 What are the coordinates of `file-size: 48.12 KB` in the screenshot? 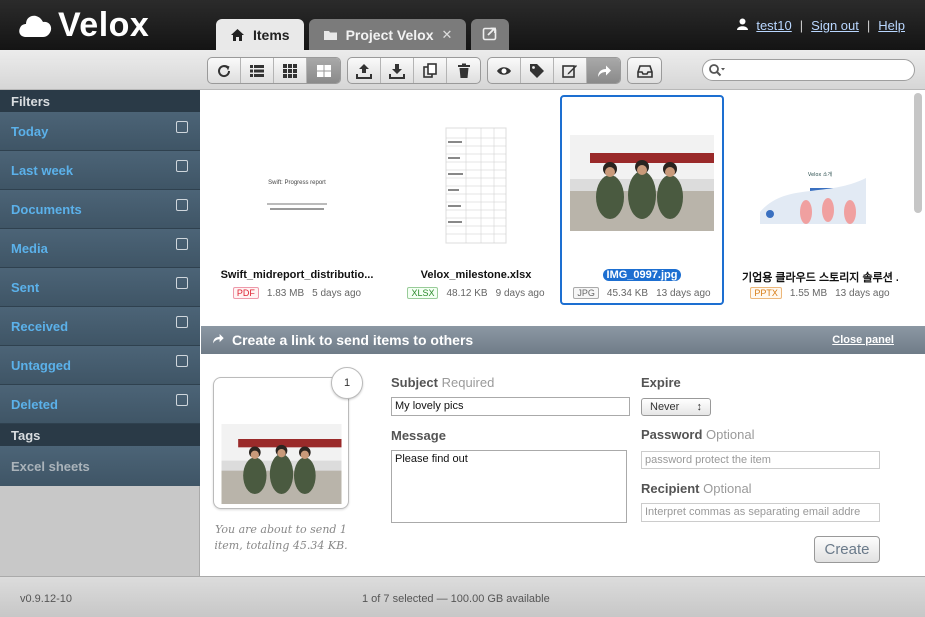 It's located at (467, 293).